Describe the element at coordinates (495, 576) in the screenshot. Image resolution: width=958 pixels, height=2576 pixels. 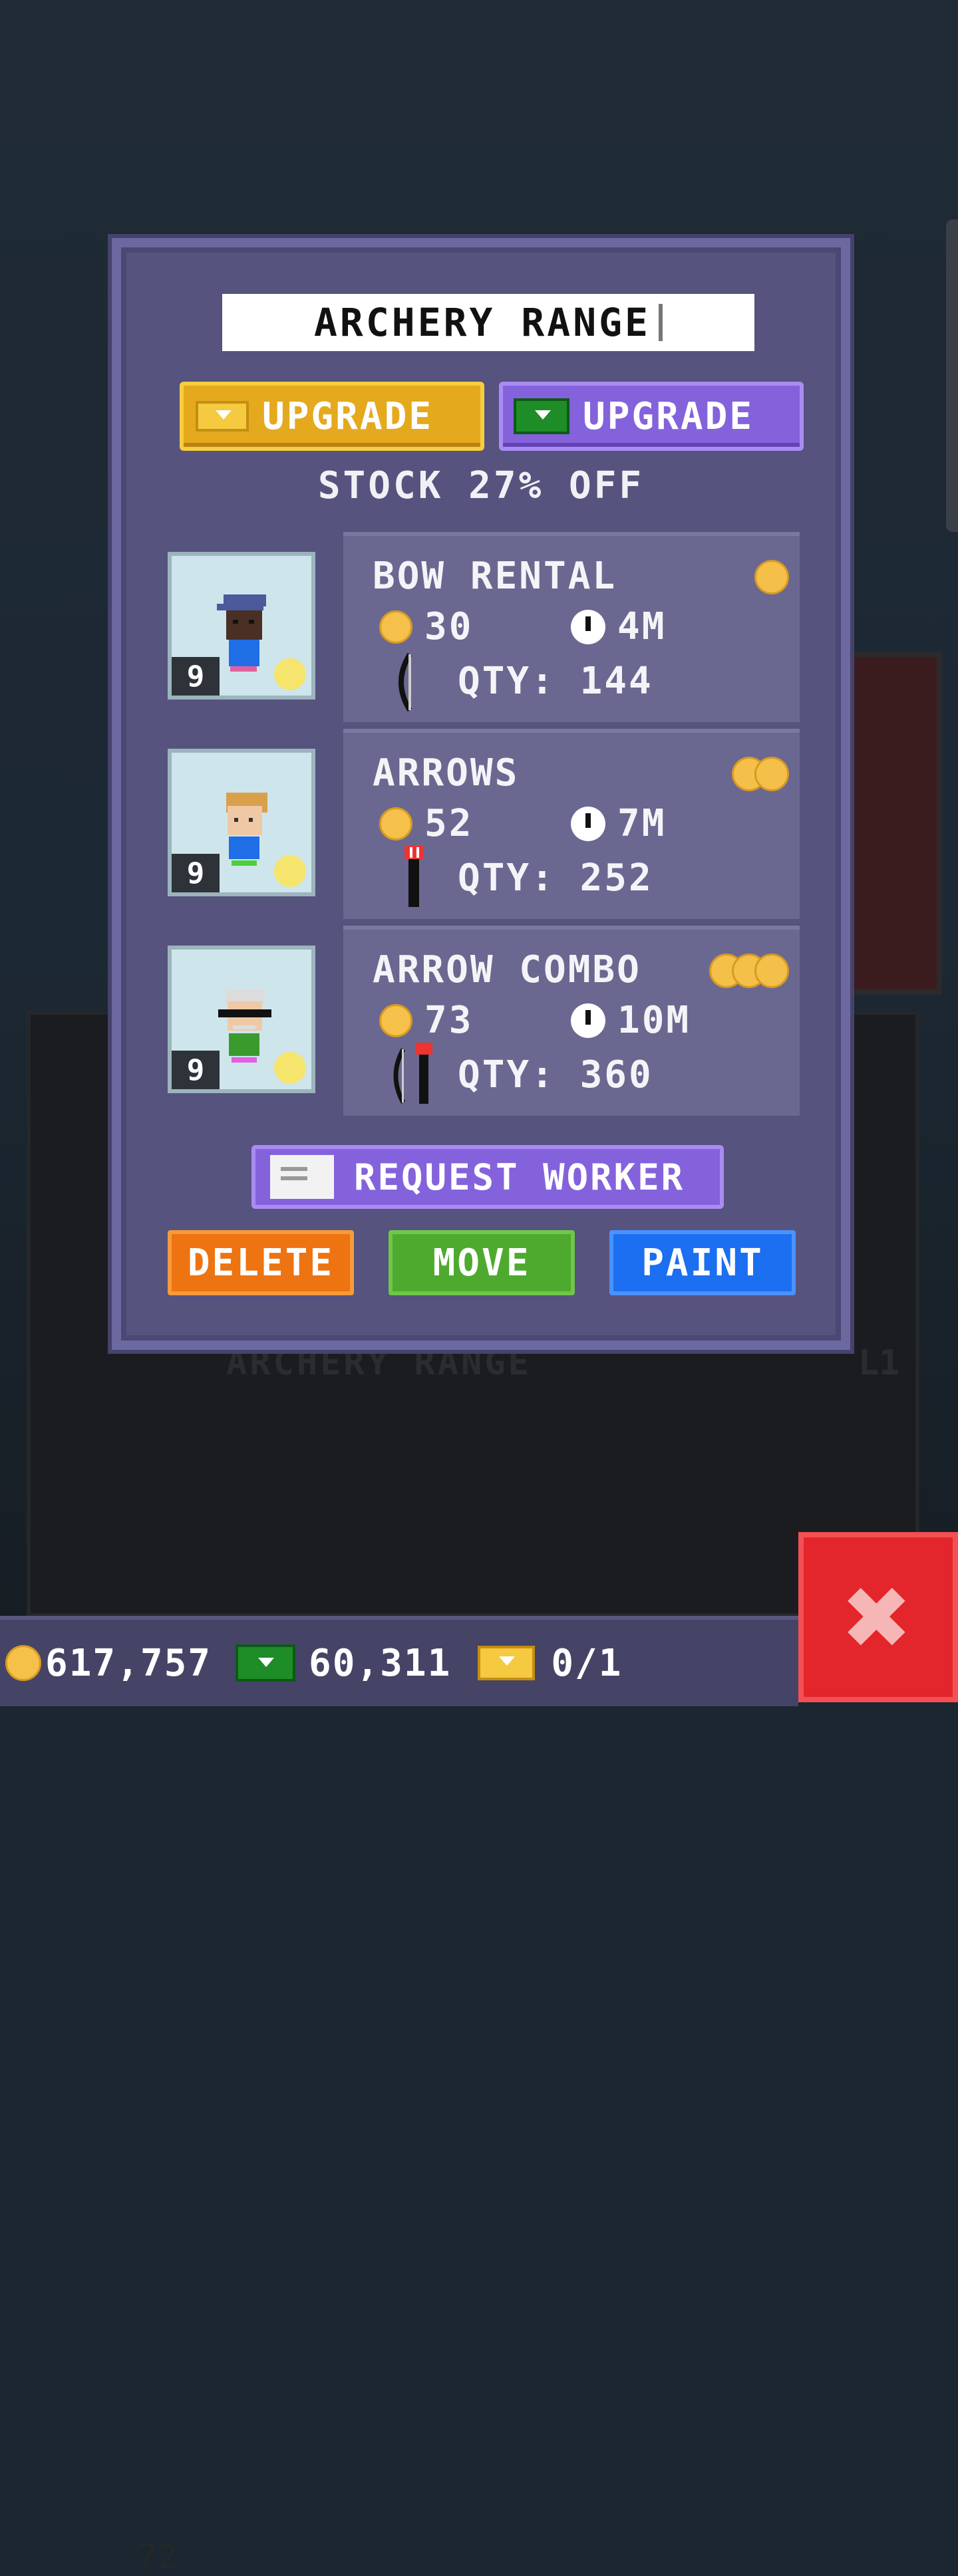
I see `product-name: BOW RENTAL` at that location.